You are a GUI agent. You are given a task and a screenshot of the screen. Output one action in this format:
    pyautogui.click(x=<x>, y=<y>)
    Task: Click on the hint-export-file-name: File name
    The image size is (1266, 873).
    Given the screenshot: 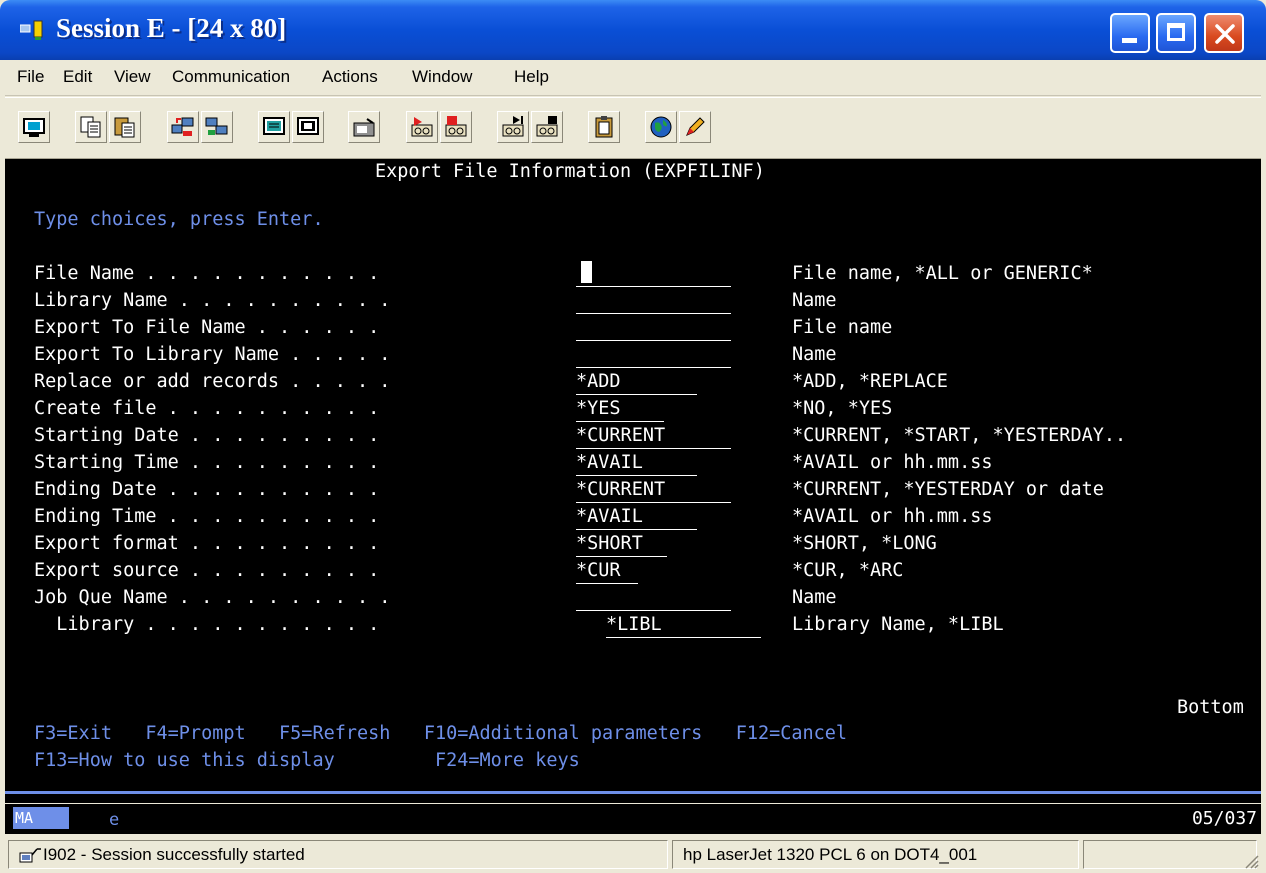 What is the action you would take?
    pyautogui.click(x=842, y=327)
    